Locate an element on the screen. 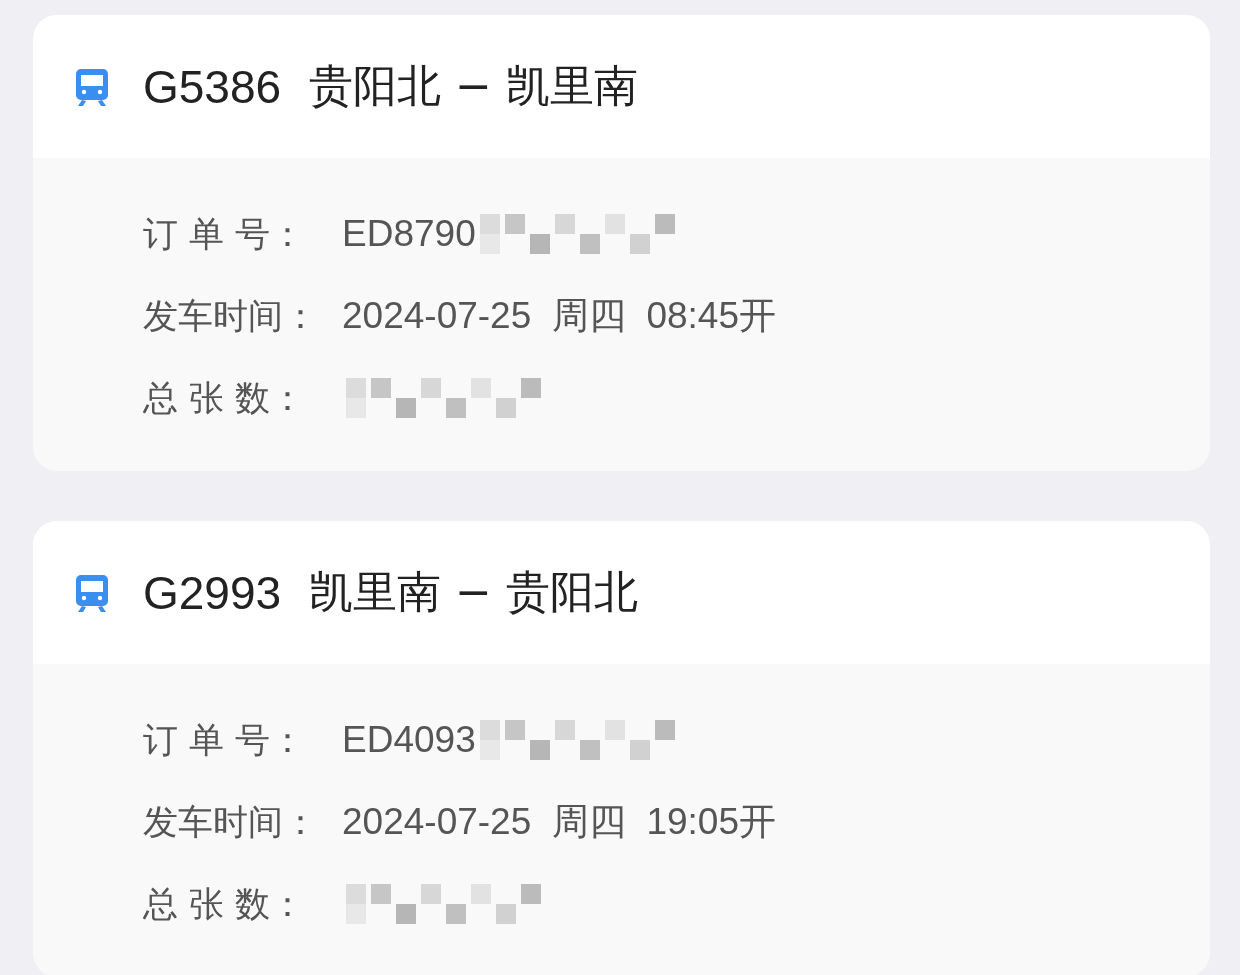  field-value: ED4093 is located at coordinates (409, 740).